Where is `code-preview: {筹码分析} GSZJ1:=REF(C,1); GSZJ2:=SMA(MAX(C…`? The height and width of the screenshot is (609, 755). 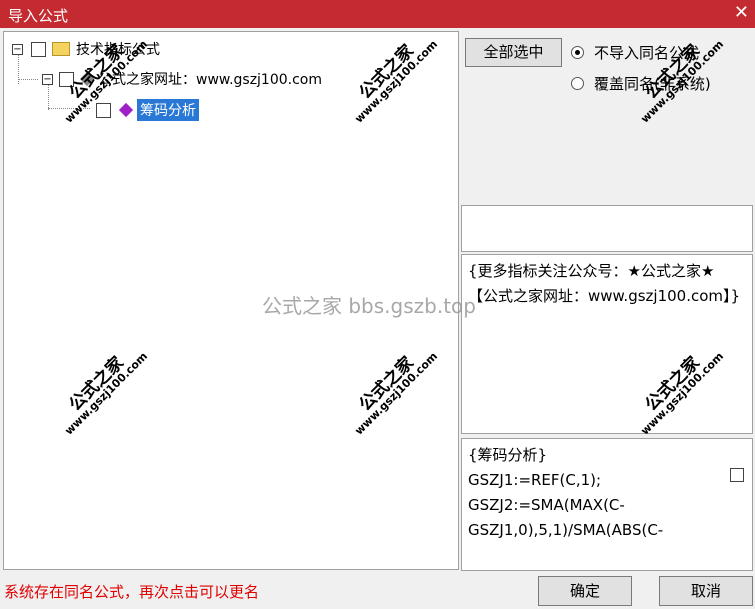
code-preview: {筹码分析} GSZJ1:=REF(C,1); GSZJ2:=SMA(MAX(C… is located at coordinates (607, 504).